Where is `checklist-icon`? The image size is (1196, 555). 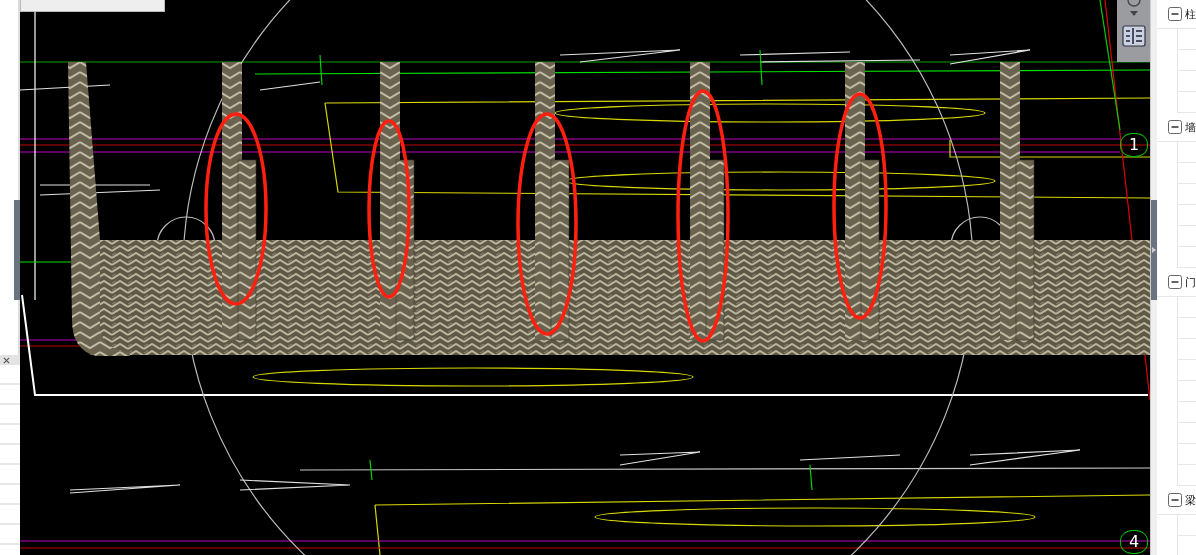
checklist-icon is located at coordinates (1133, 36).